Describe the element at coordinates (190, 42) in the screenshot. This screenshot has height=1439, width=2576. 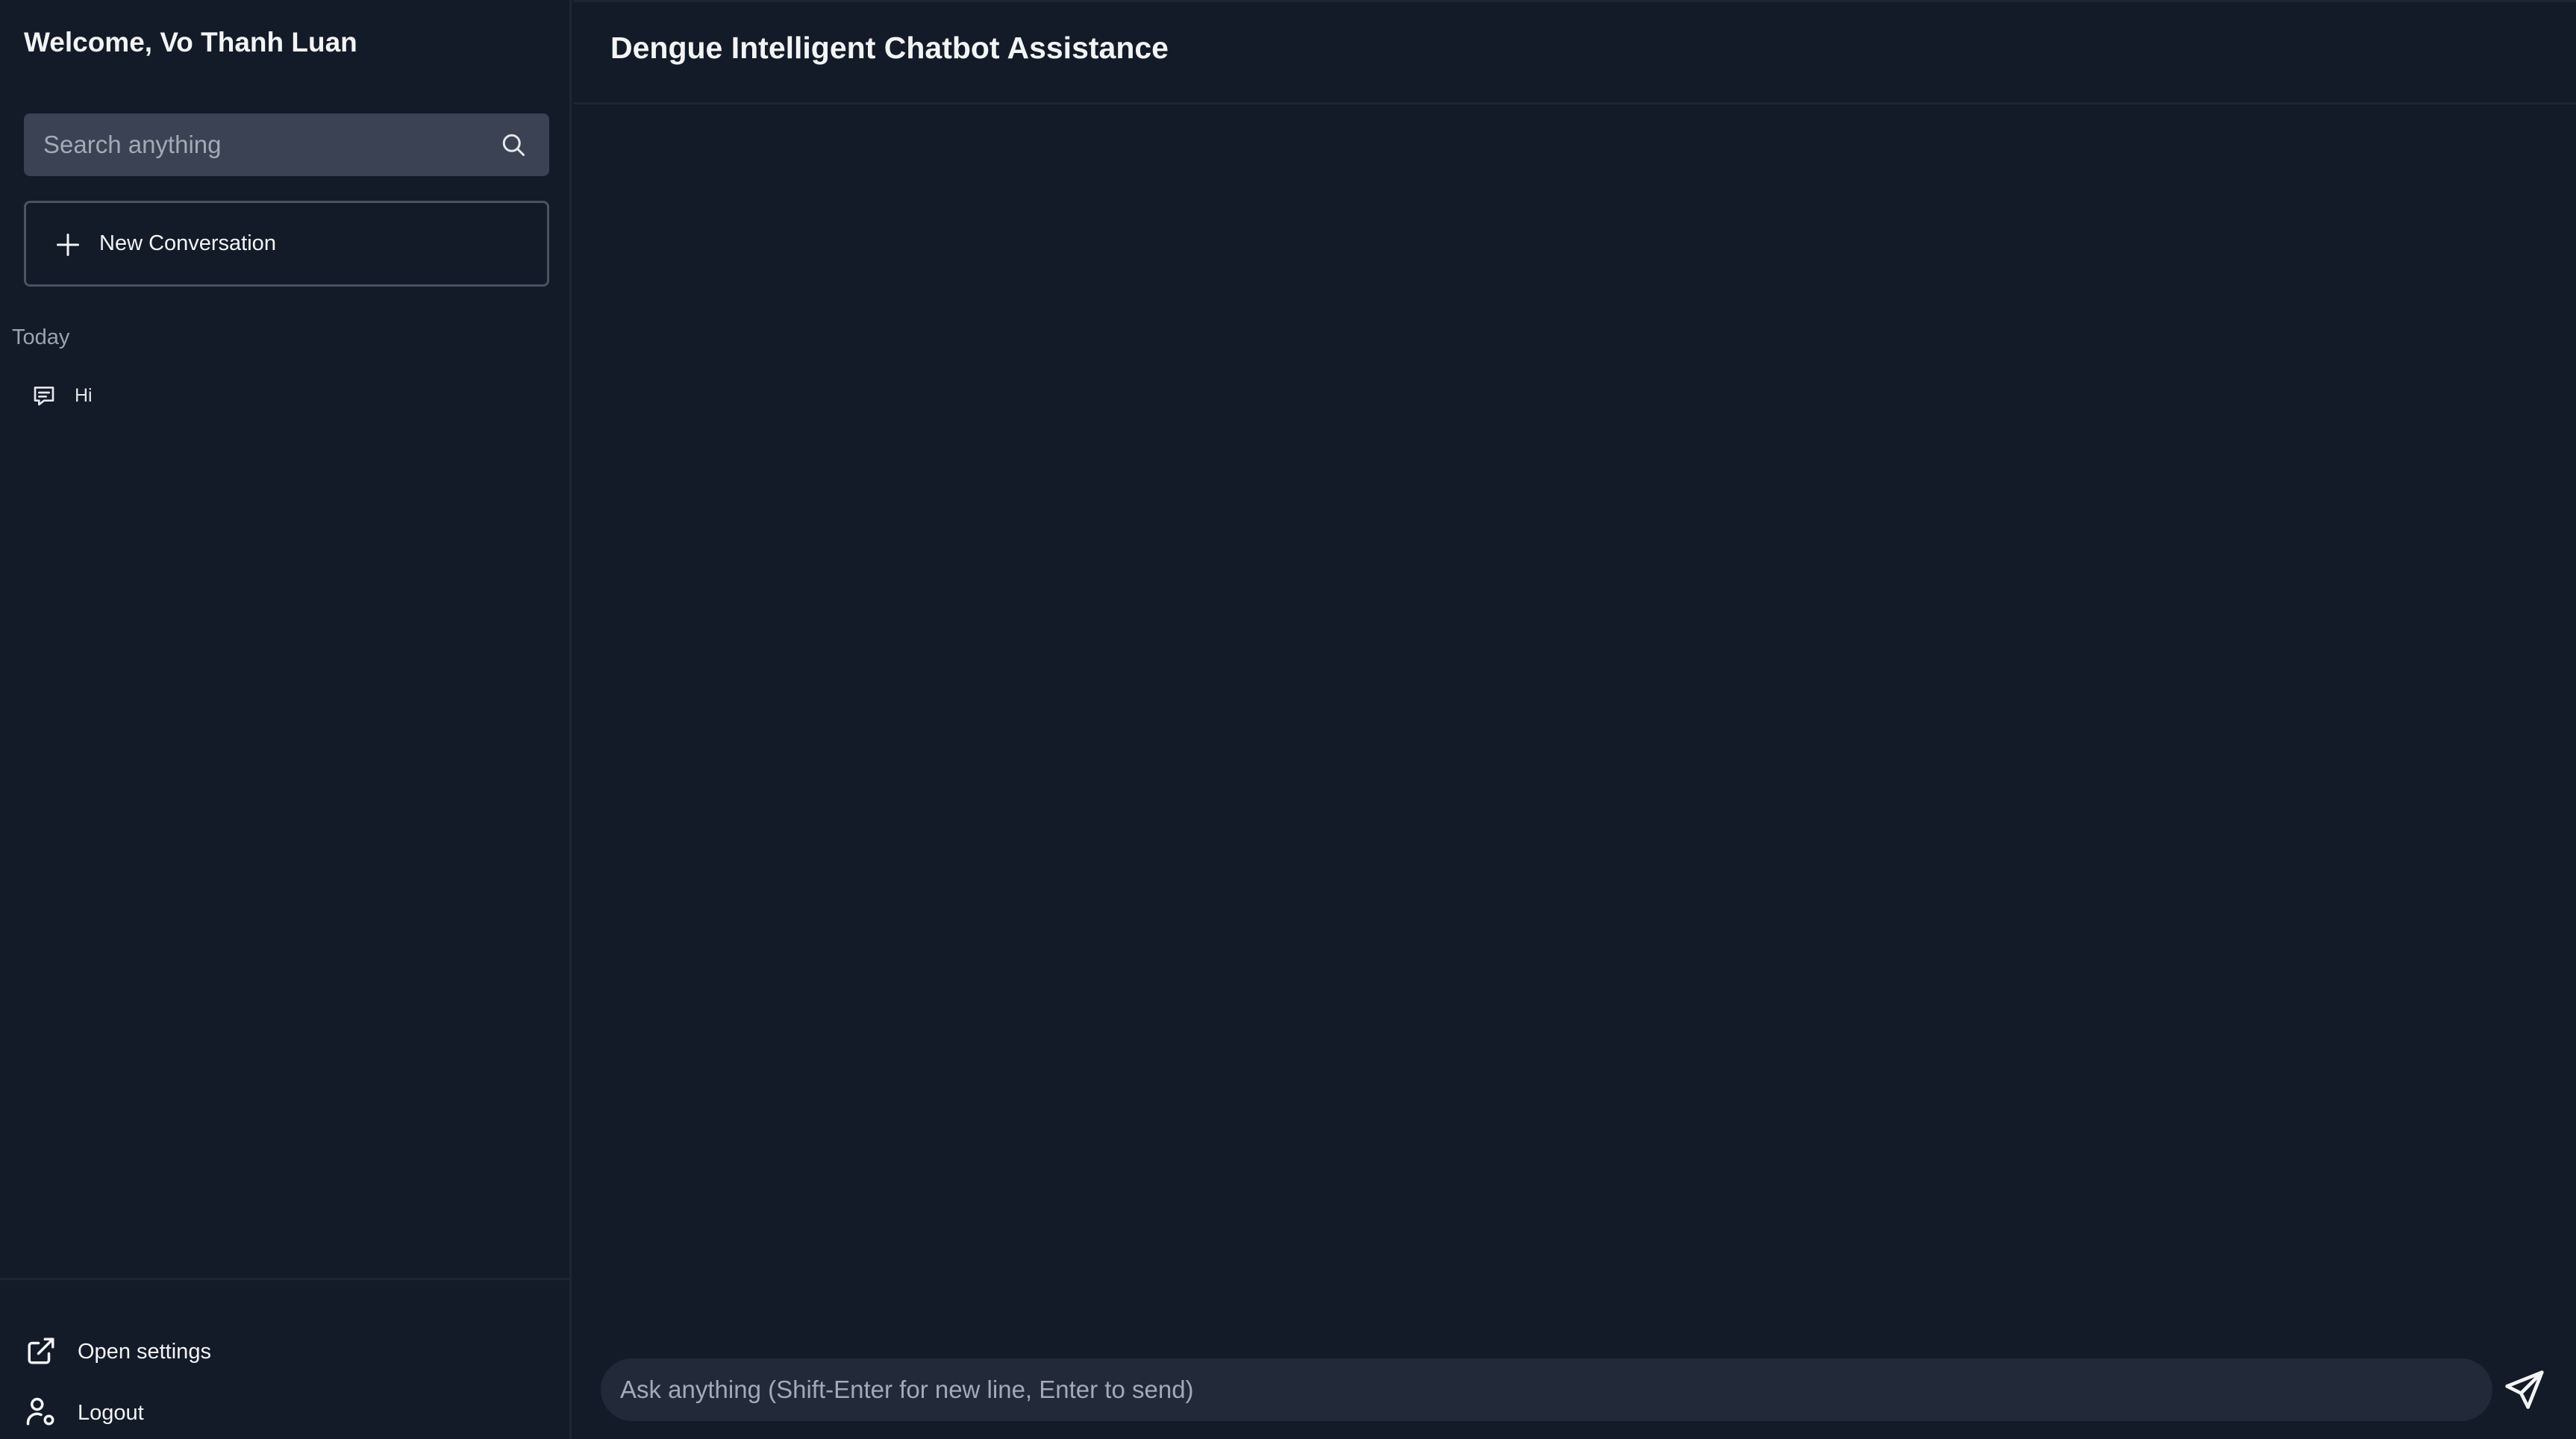
I see `welcome-heading: Welcome, Vo Thanh Luan` at that location.